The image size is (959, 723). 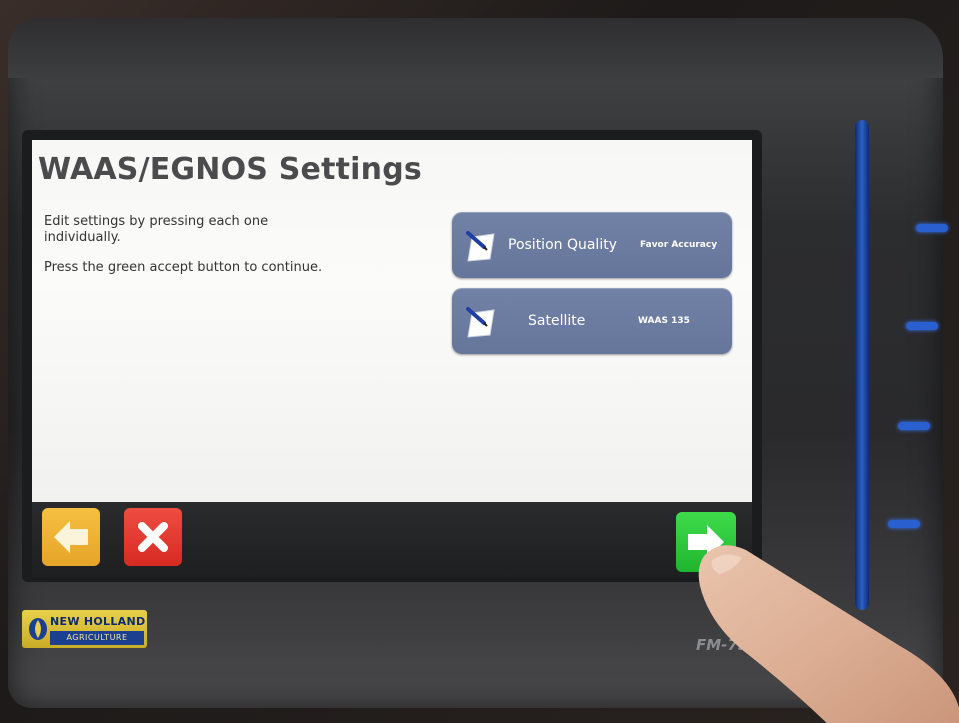 I want to click on cancel-button, so click(x=153, y=537).